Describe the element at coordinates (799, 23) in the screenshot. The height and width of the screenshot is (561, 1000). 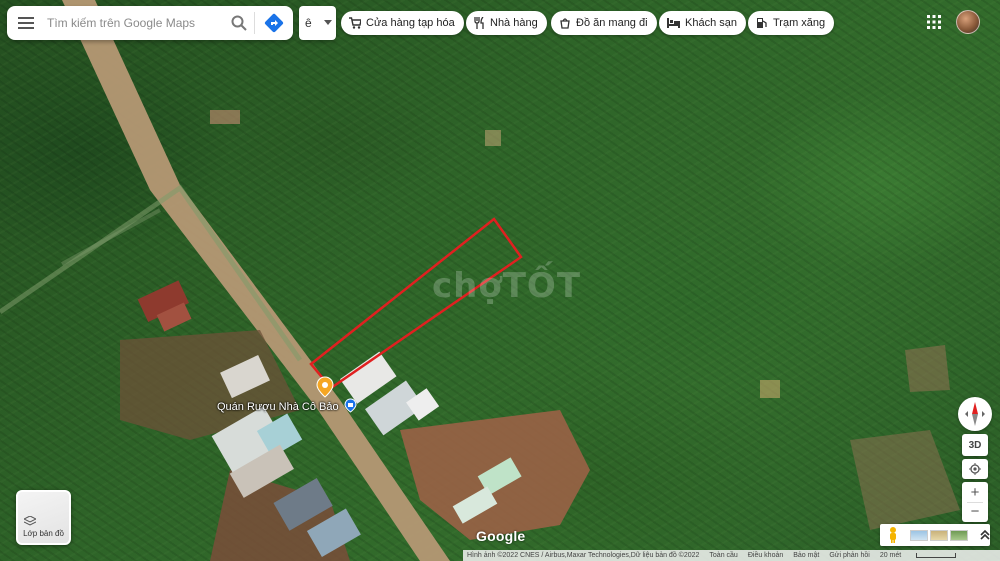
I see `chip-label: Trạm xăng` at that location.